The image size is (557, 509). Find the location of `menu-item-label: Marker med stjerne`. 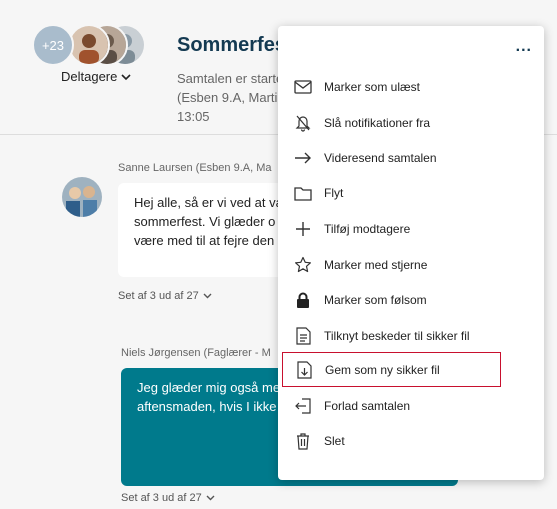

menu-item-label: Marker med stjerne is located at coordinates (376, 265).